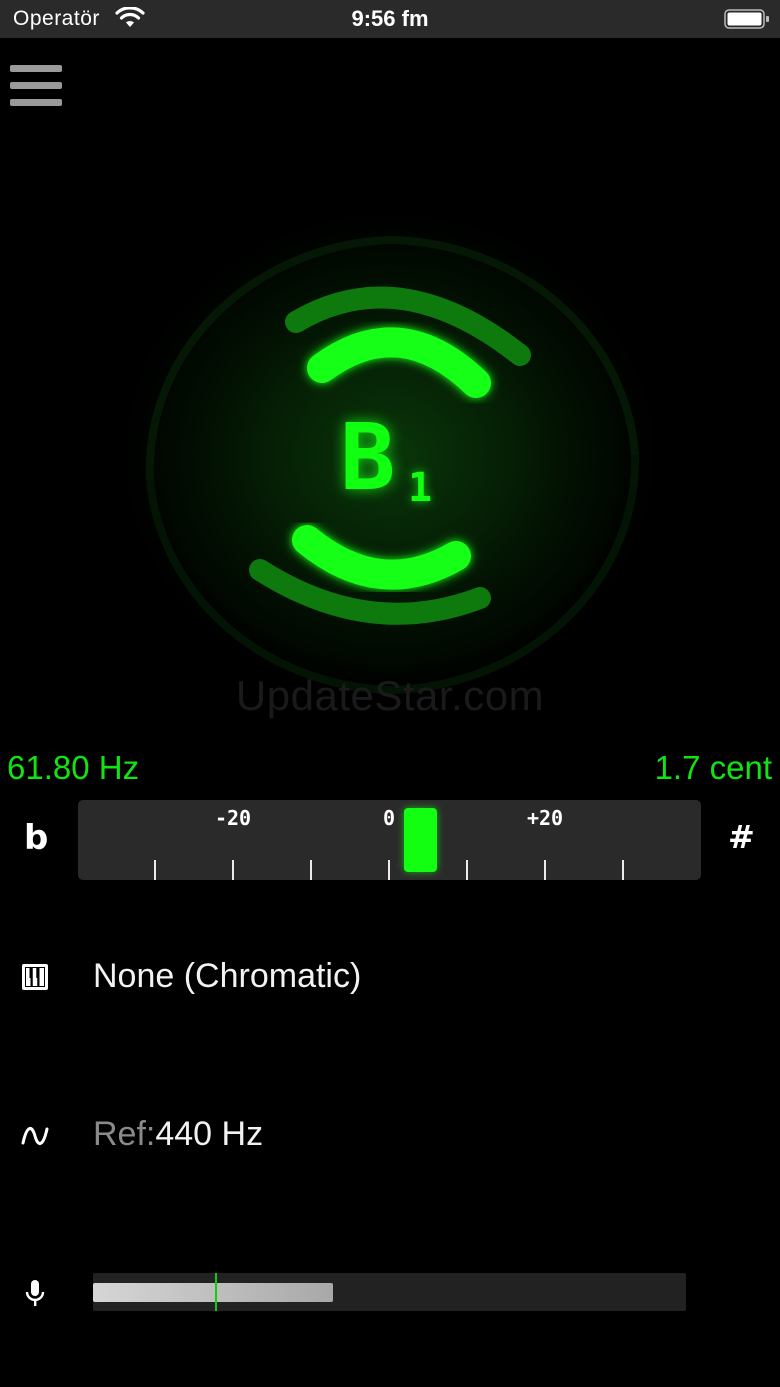  Describe the element at coordinates (35, 977) in the screenshot. I see `piano-icon` at that location.